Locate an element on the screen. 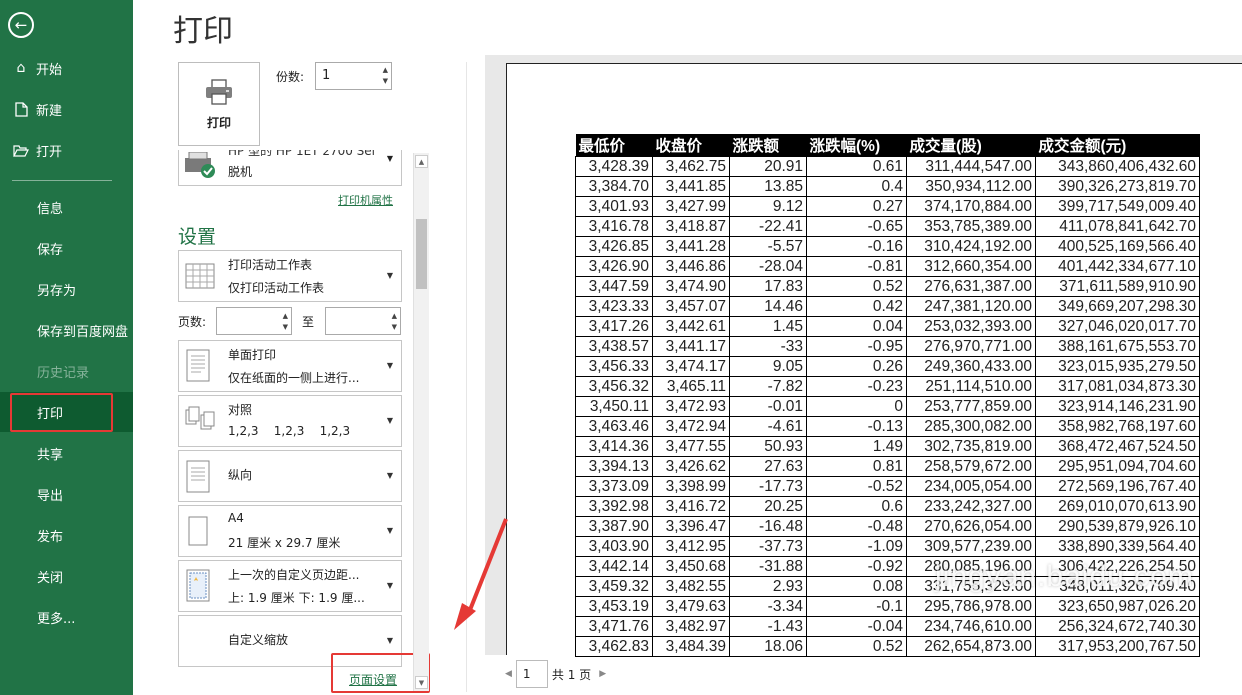  table-cell: 3,471.76 is located at coordinates (614, 626).